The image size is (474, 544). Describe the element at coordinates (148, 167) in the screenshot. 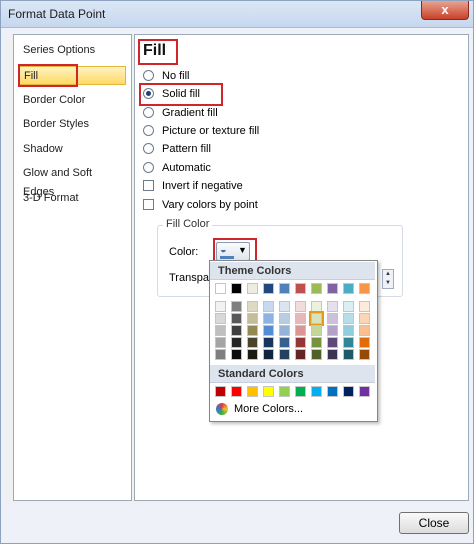

I see `automatic-radio` at that location.